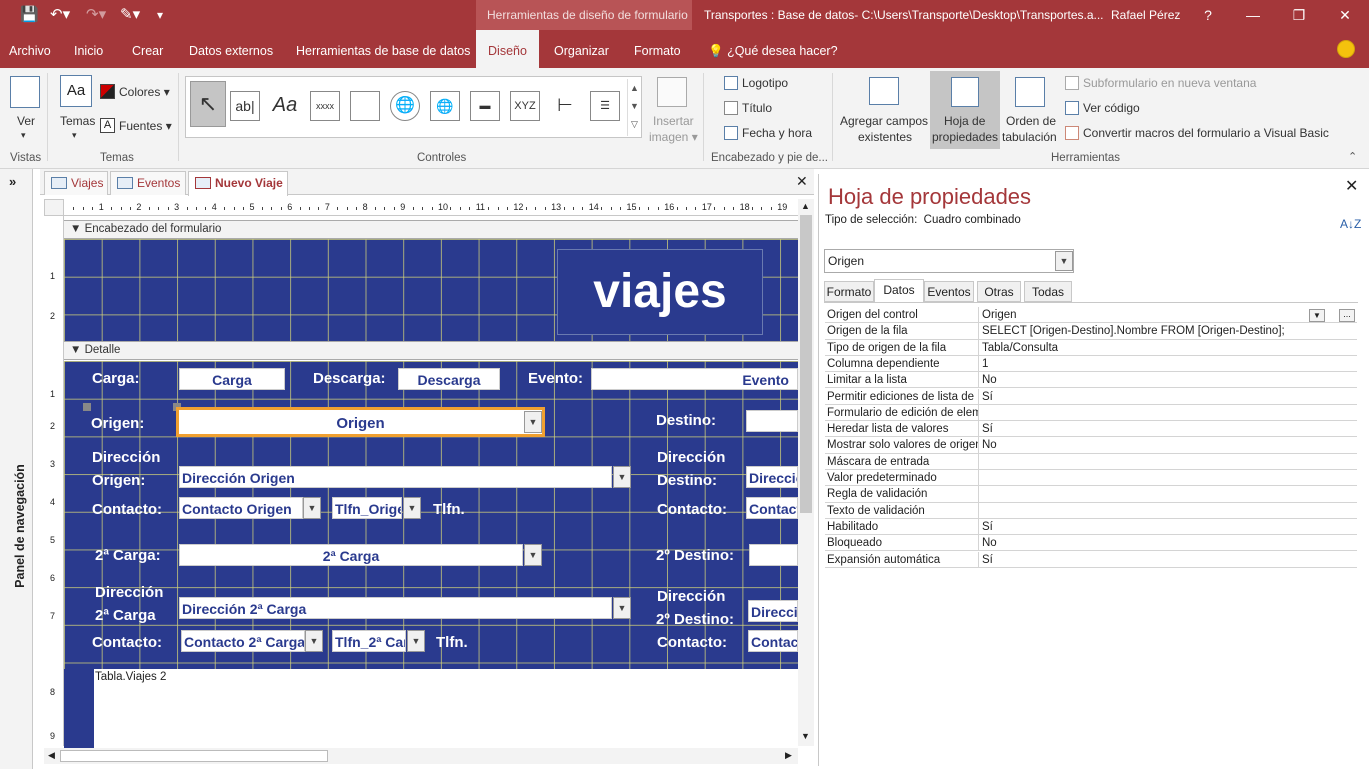 Image resolution: width=1369 pixels, height=769 pixels. What do you see at coordinates (1048, 291) in the screenshot?
I see `prop-tab-todas: Todas` at bounding box center [1048, 291].